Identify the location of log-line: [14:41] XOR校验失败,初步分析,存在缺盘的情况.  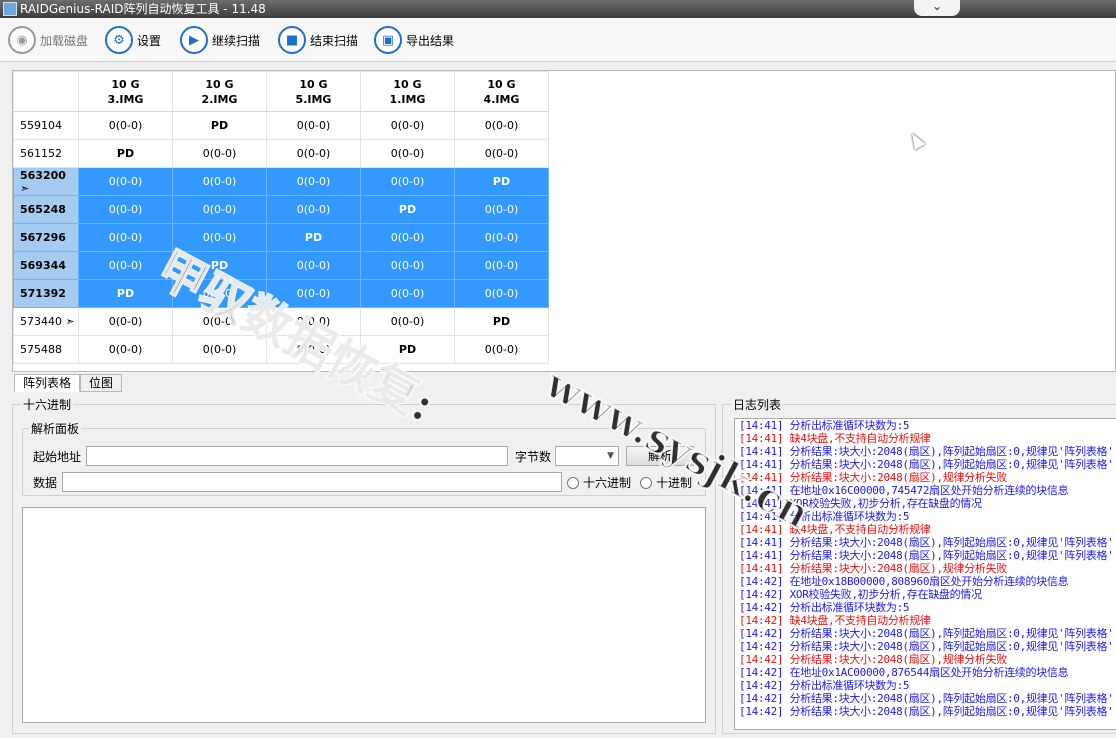
(860, 503).